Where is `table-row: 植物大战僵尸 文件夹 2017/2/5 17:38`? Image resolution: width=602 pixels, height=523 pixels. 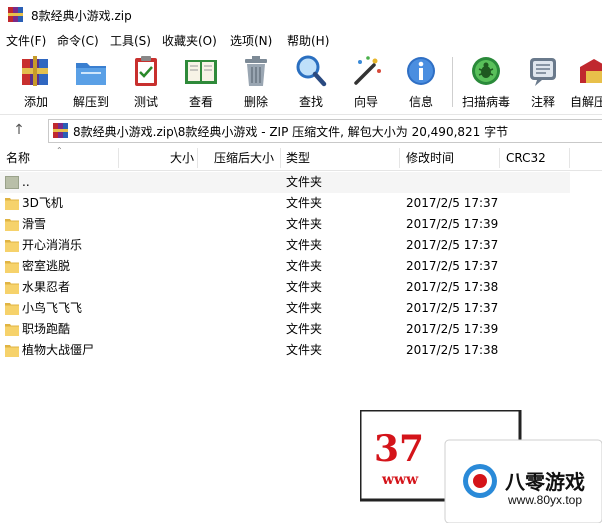
table-row: 植物大战僵尸 文件夹 2017/2/5 17:38 is located at coordinates (301, 350).